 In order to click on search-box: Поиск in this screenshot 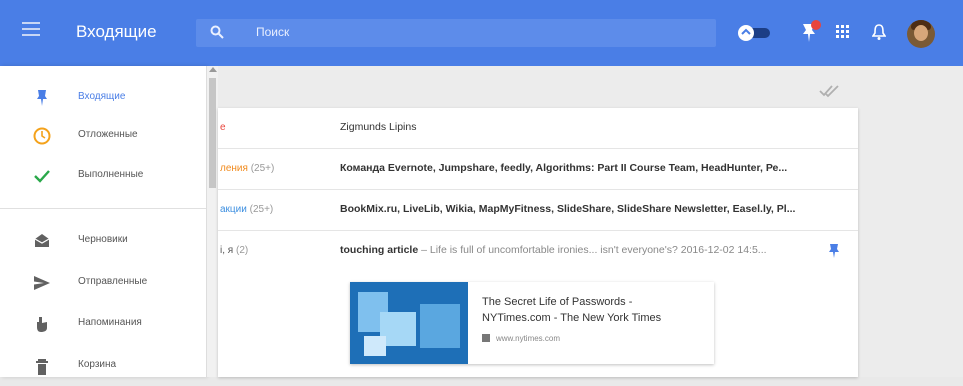, I will do `click(456, 33)`.